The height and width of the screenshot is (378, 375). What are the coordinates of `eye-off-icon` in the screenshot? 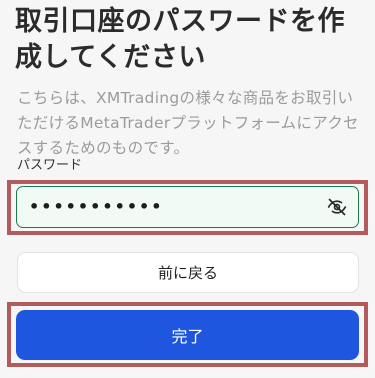 It's located at (337, 207).